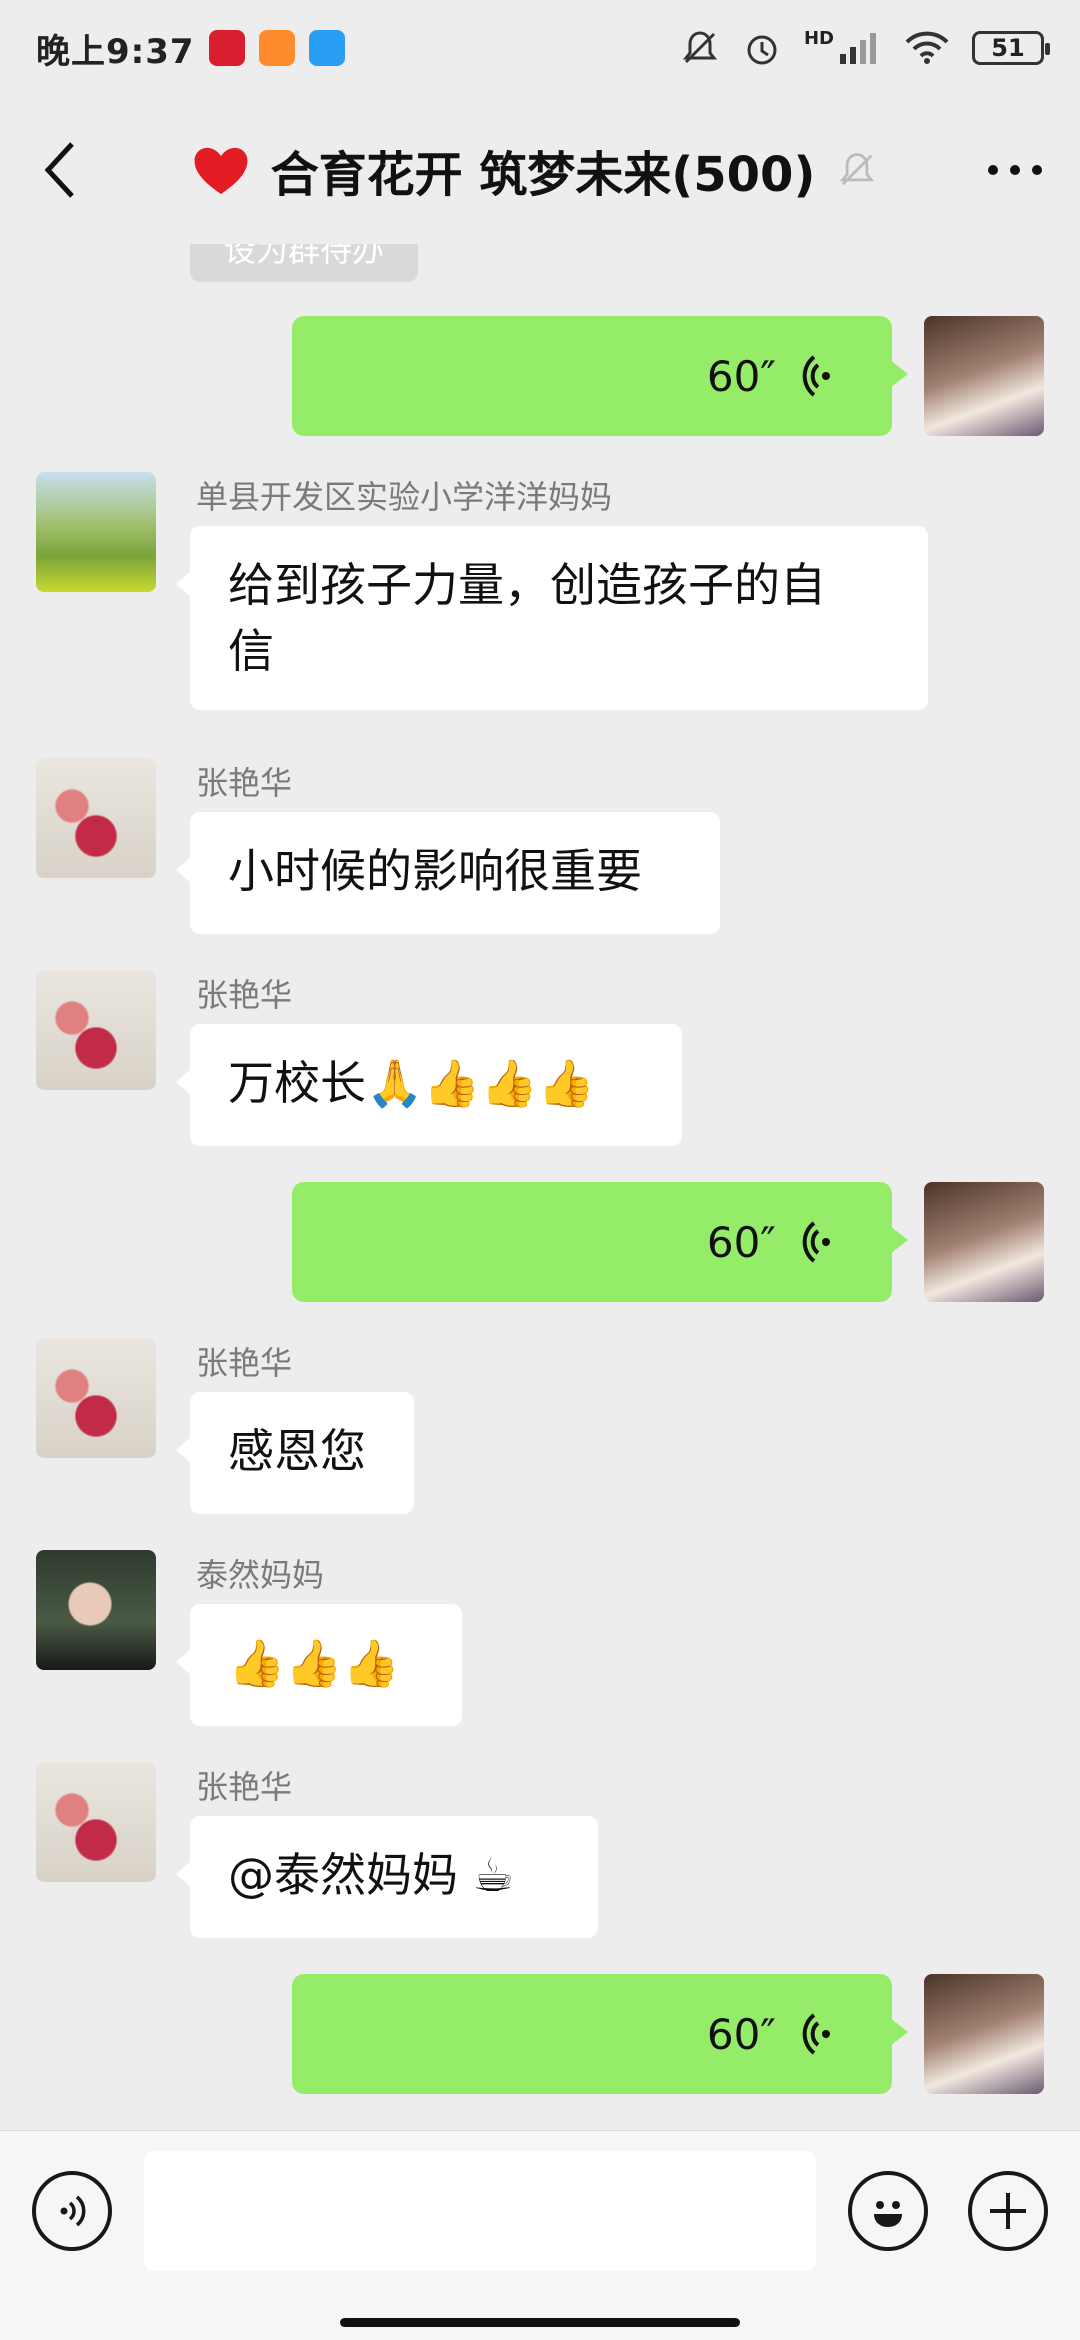 This screenshot has height=2340, width=1080. I want to click on emoji-button, so click(888, 2211).